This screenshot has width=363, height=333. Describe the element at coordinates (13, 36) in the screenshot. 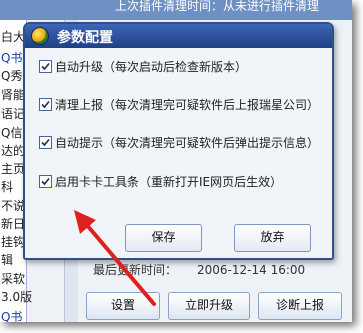

I see `list-item: 白大` at that location.